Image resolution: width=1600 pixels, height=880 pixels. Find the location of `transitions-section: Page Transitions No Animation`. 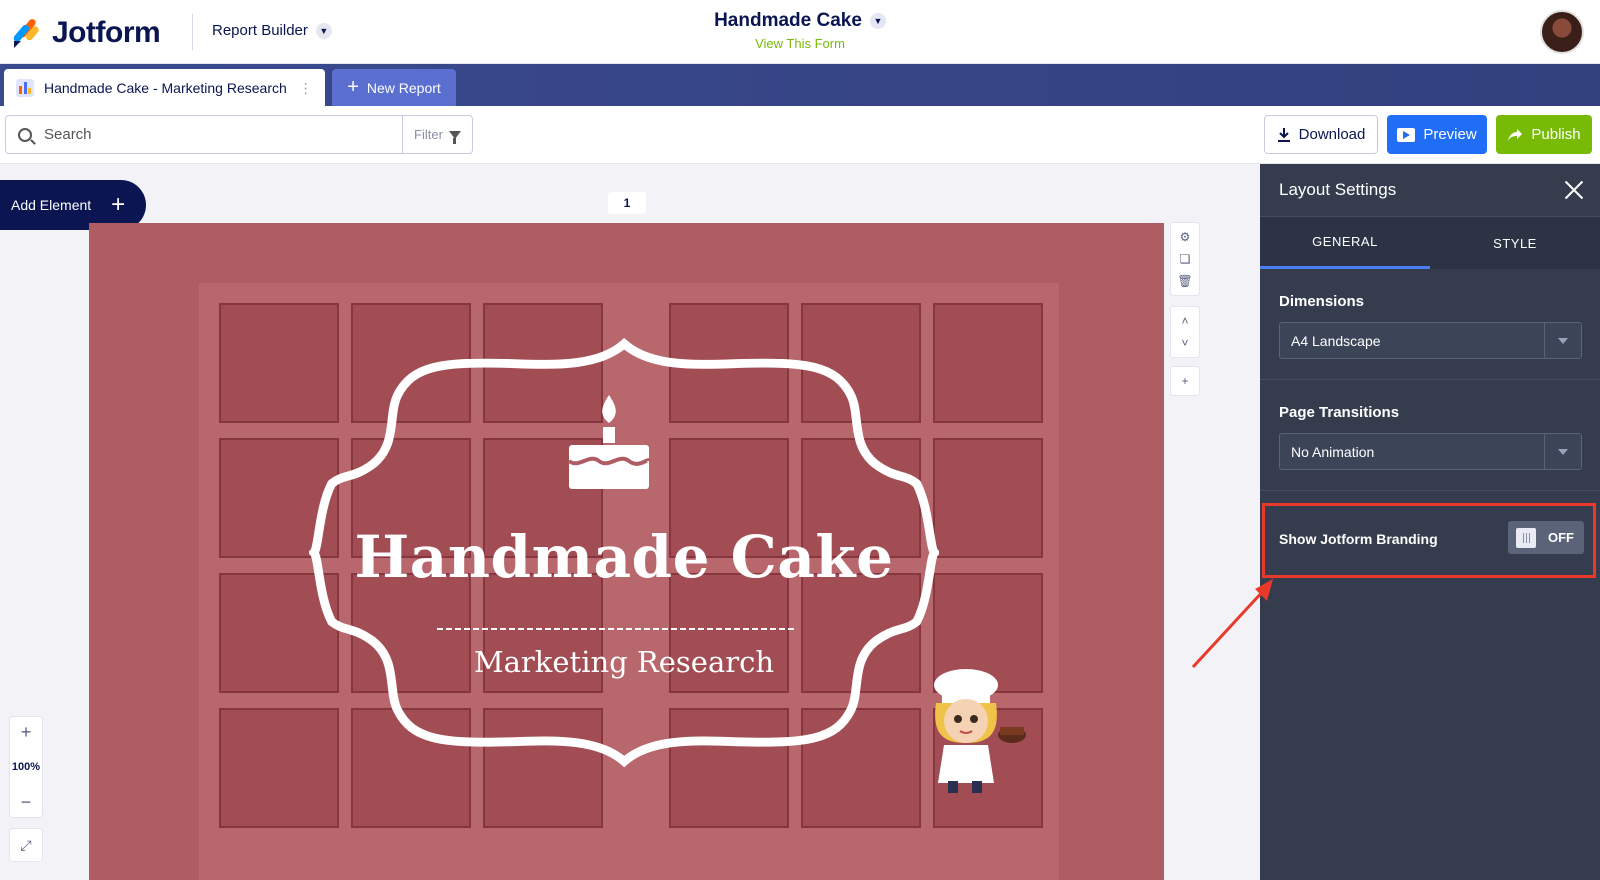

transitions-section: Page Transitions No Animation is located at coordinates (1430, 435).